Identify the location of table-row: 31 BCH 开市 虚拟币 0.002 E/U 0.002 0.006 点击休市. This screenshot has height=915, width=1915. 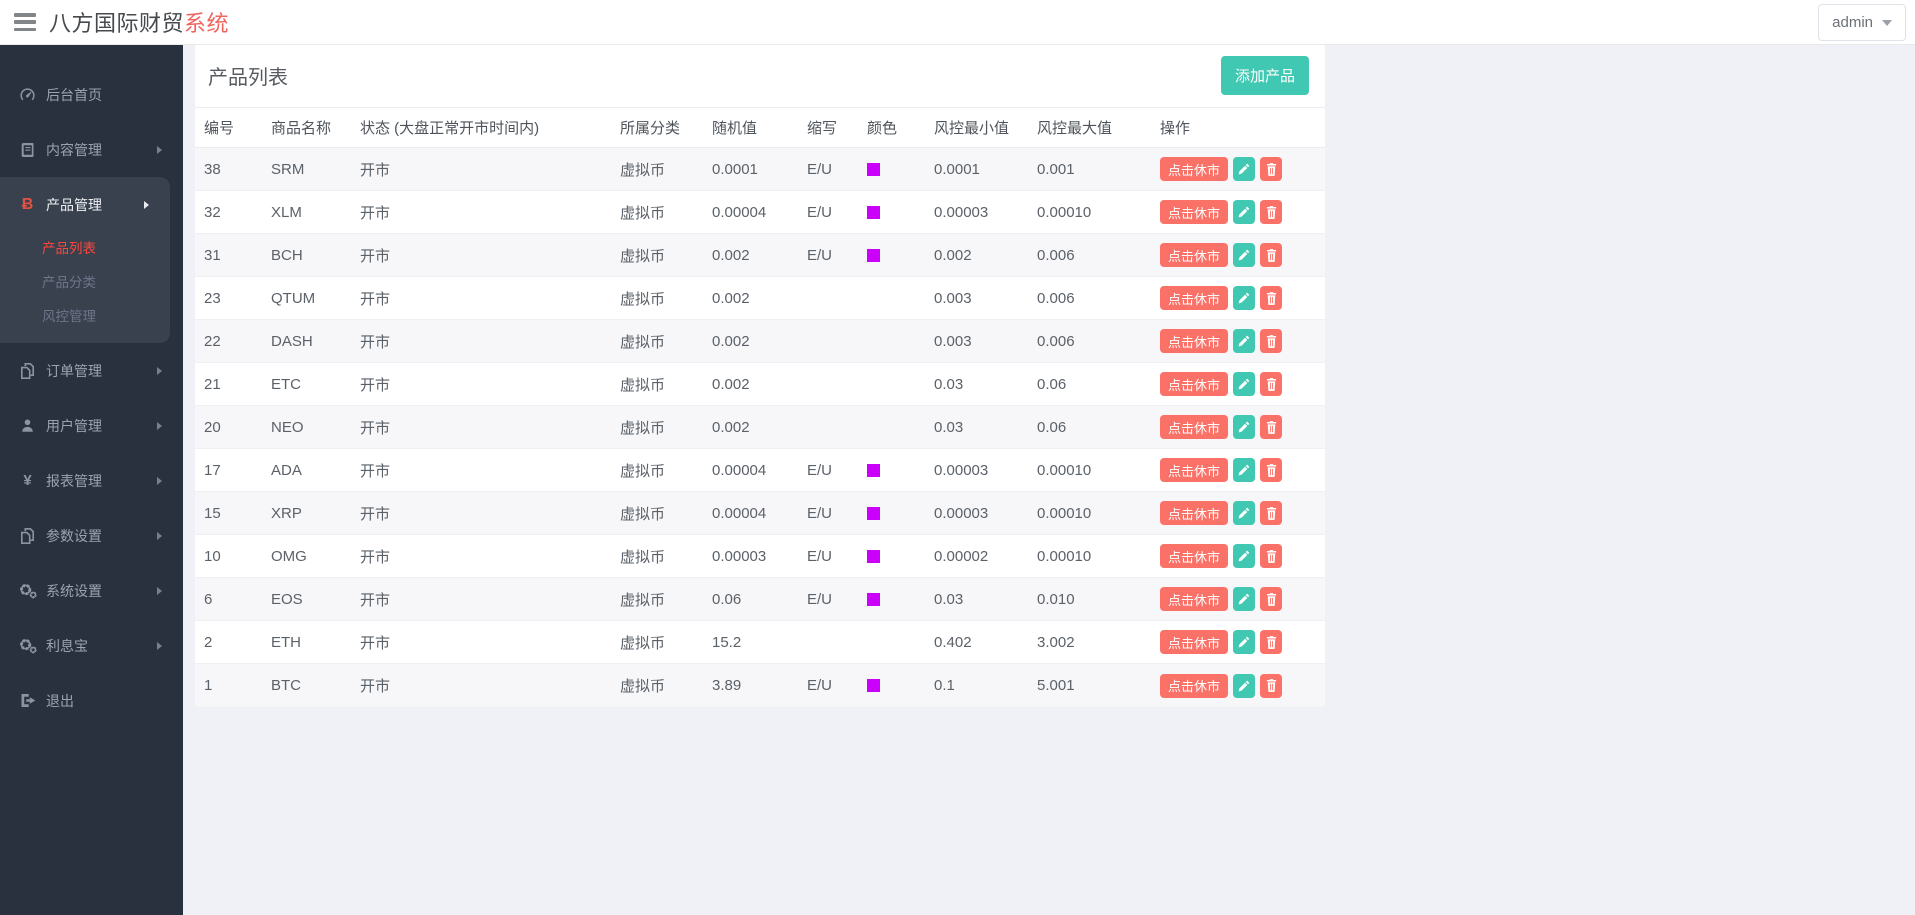
(760, 255).